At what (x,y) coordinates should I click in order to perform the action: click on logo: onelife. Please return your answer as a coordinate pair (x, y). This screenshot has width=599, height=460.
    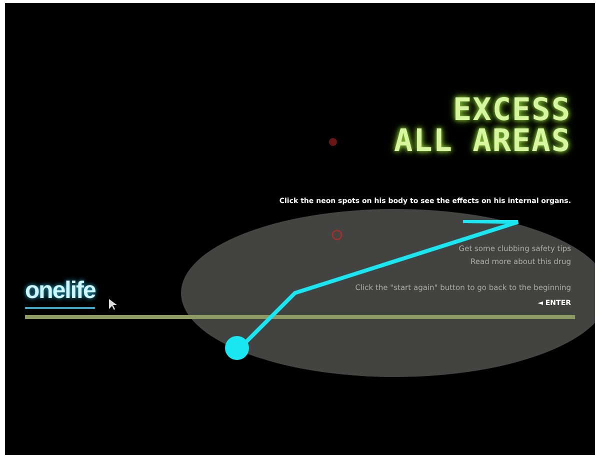
    Looking at the image, I should click on (60, 293).